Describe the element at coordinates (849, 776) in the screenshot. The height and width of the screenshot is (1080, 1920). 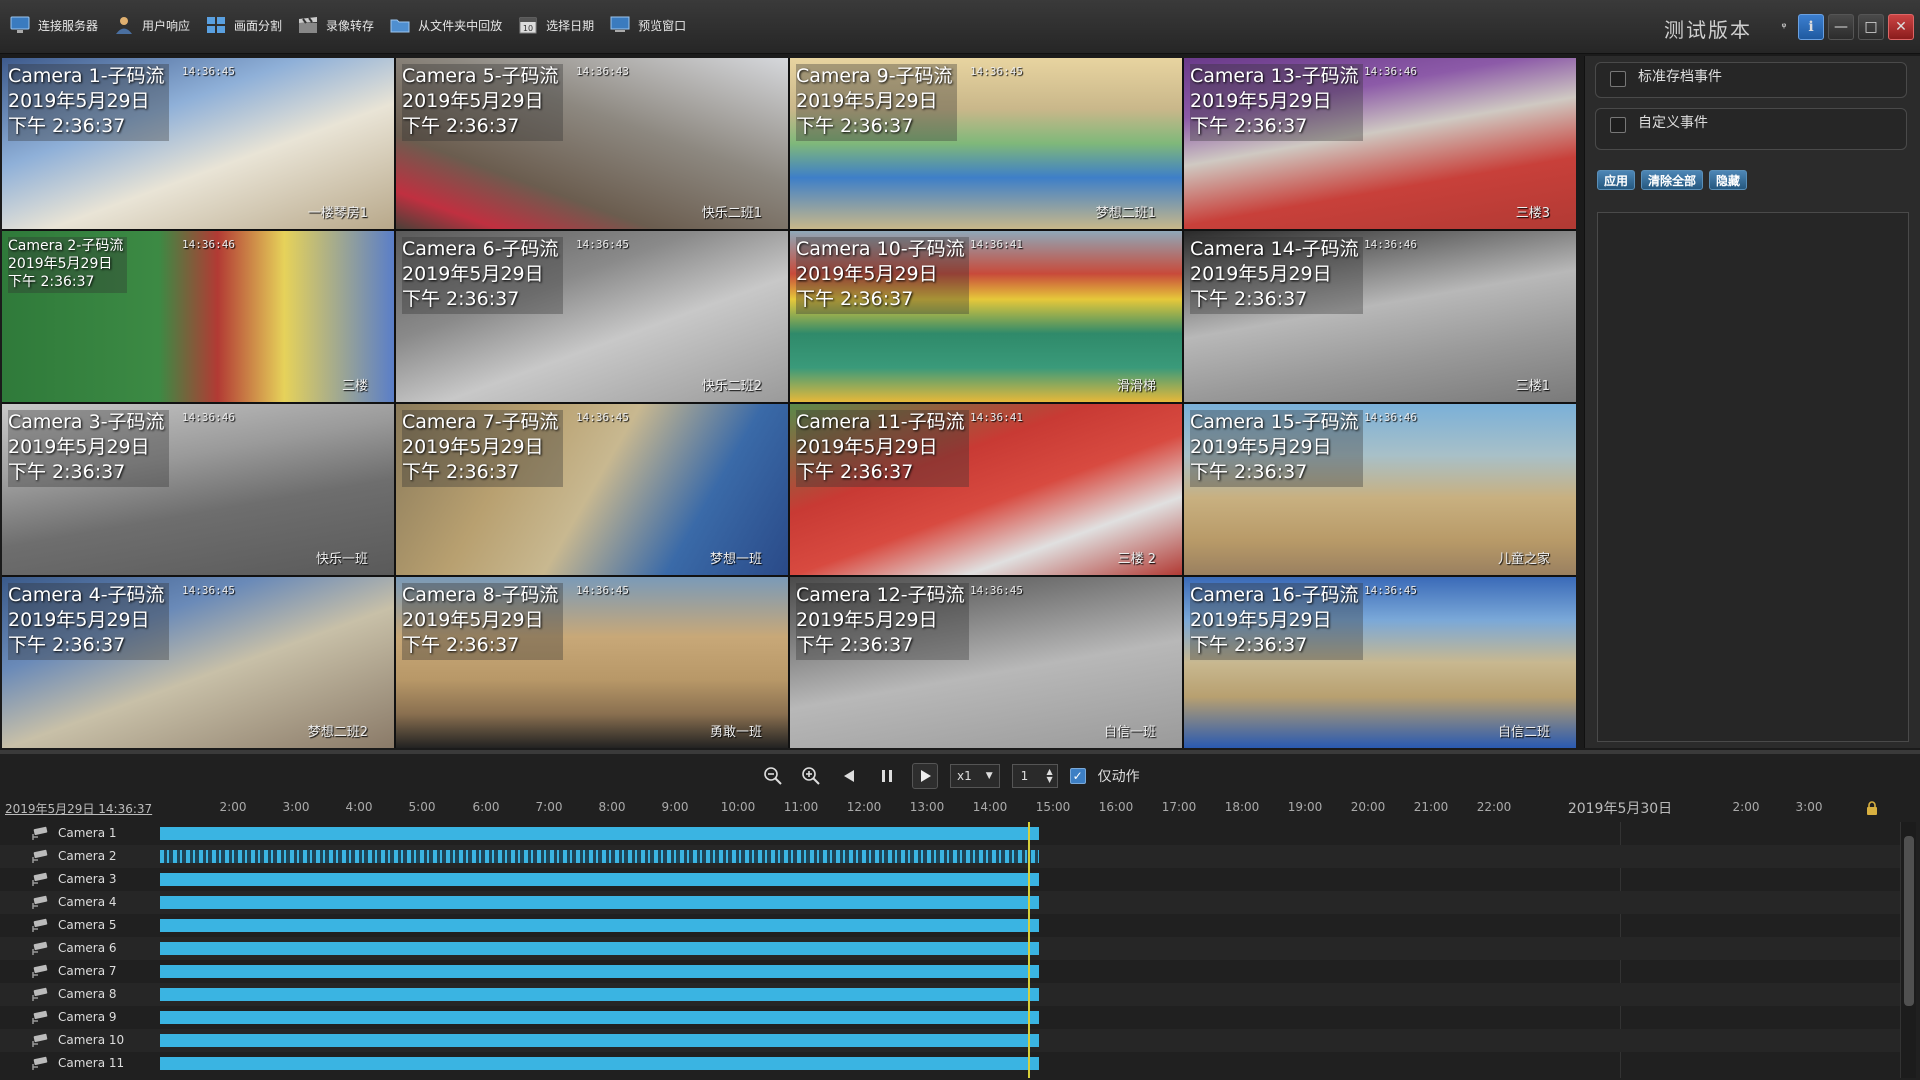
I see `reverse-play-button` at that location.